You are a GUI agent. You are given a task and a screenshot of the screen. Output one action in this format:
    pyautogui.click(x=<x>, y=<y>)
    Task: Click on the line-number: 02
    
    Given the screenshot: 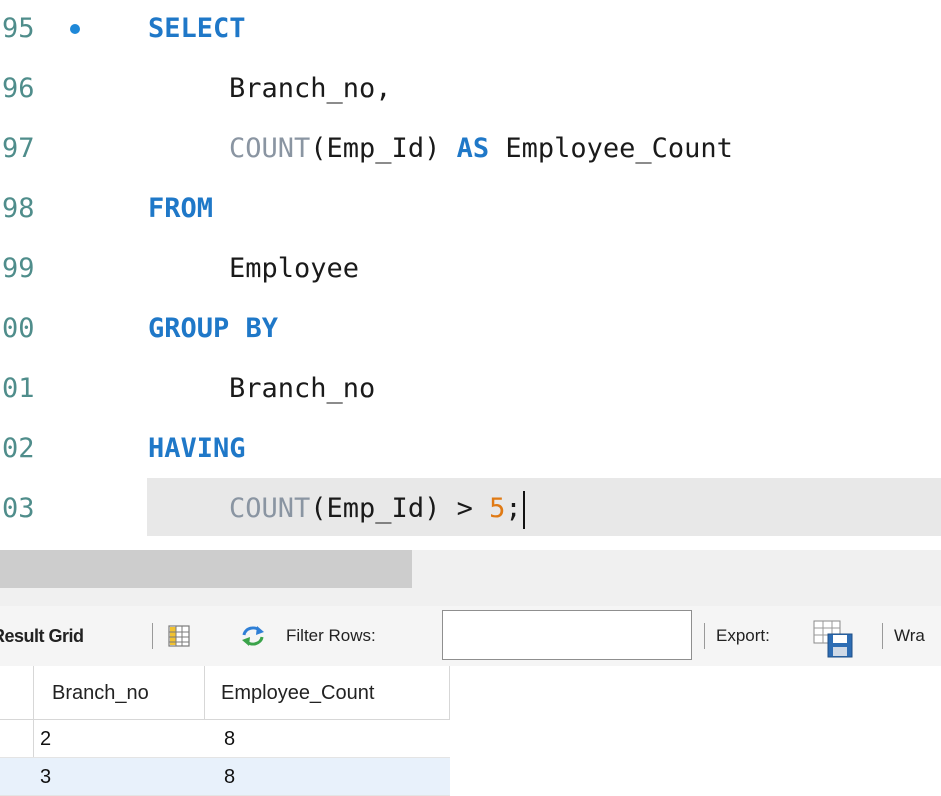 What is the action you would take?
    pyautogui.click(x=18, y=448)
    